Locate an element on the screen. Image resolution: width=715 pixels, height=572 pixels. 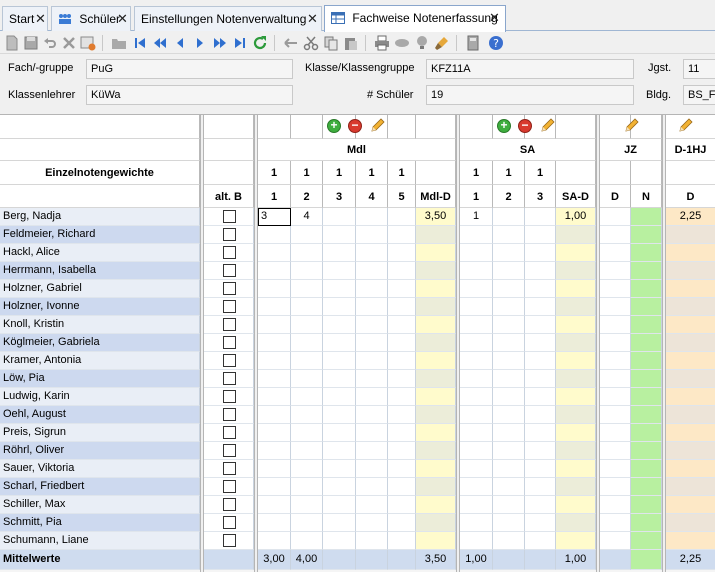
copy-icon is located at coordinates (331, 43).